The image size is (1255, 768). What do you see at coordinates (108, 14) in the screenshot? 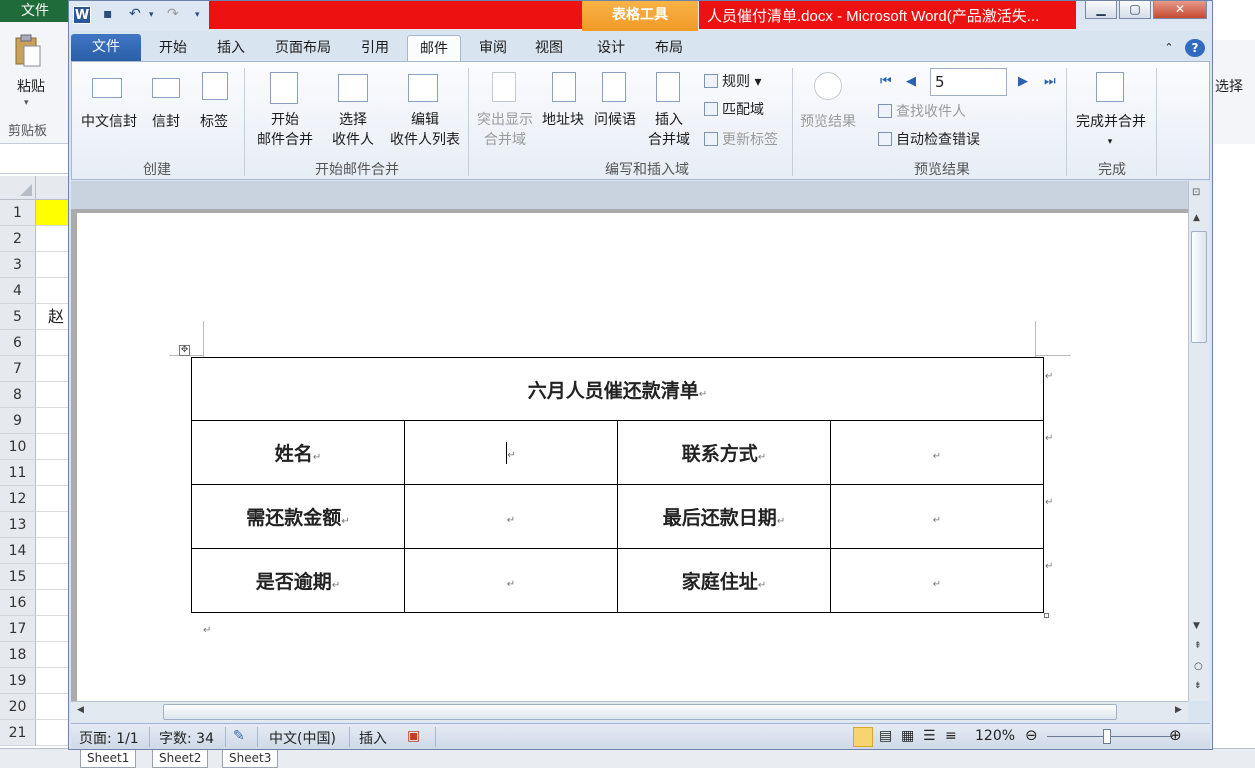
I see `save-icon: ▪` at bounding box center [108, 14].